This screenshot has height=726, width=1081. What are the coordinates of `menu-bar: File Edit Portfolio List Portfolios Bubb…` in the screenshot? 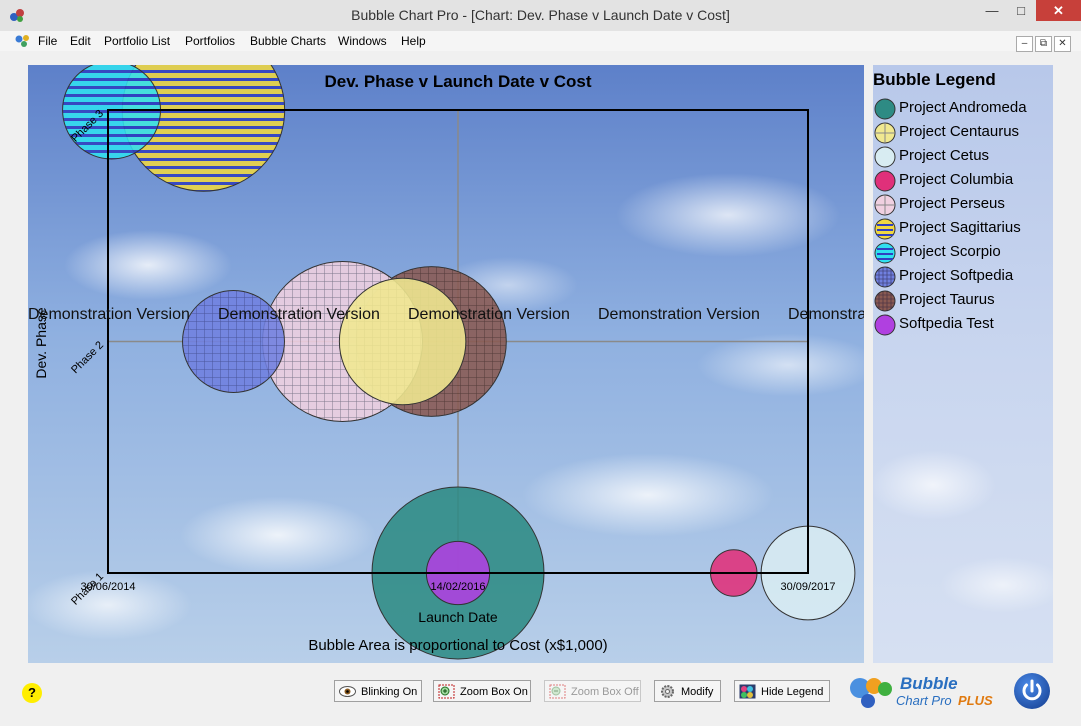 It's located at (540, 41).